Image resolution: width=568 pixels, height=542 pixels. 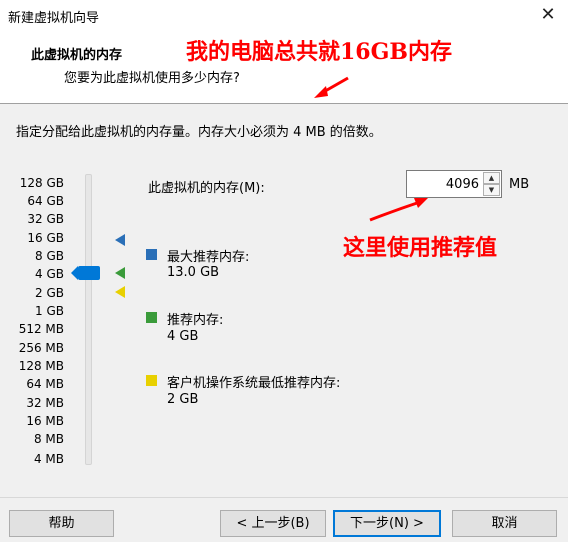 What do you see at coordinates (48, 439) in the screenshot?
I see `scale-label: 8 MB` at bounding box center [48, 439].